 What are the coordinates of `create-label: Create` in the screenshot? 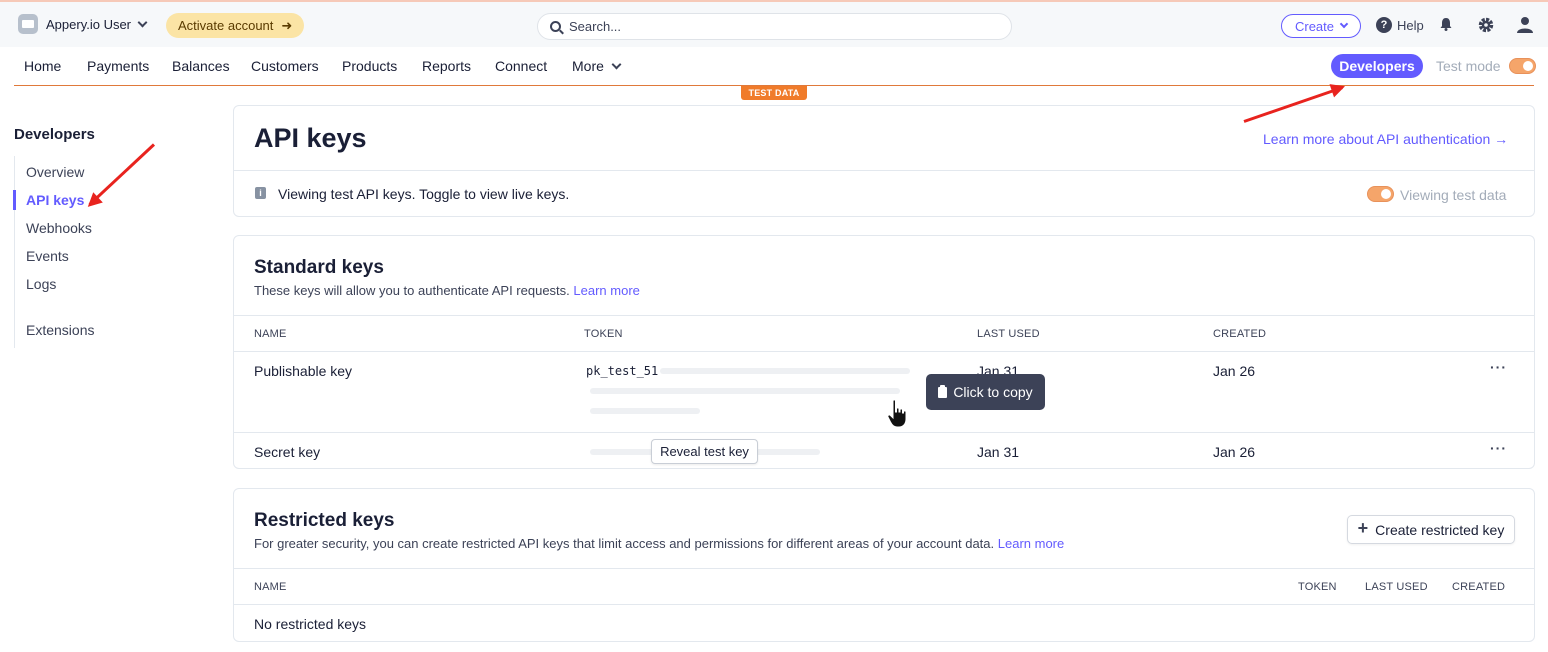 It's located at (1314, 26).